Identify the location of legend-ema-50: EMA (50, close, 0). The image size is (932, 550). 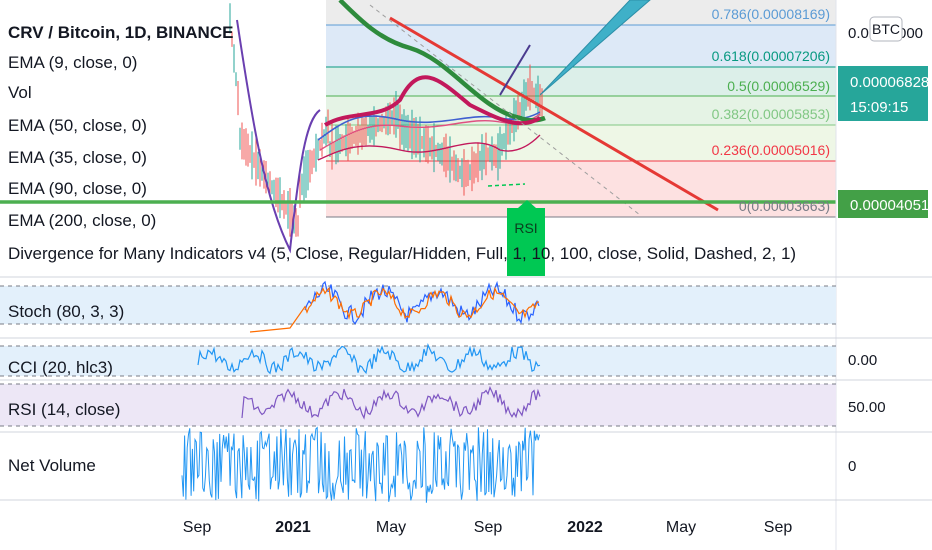
(77, 125).